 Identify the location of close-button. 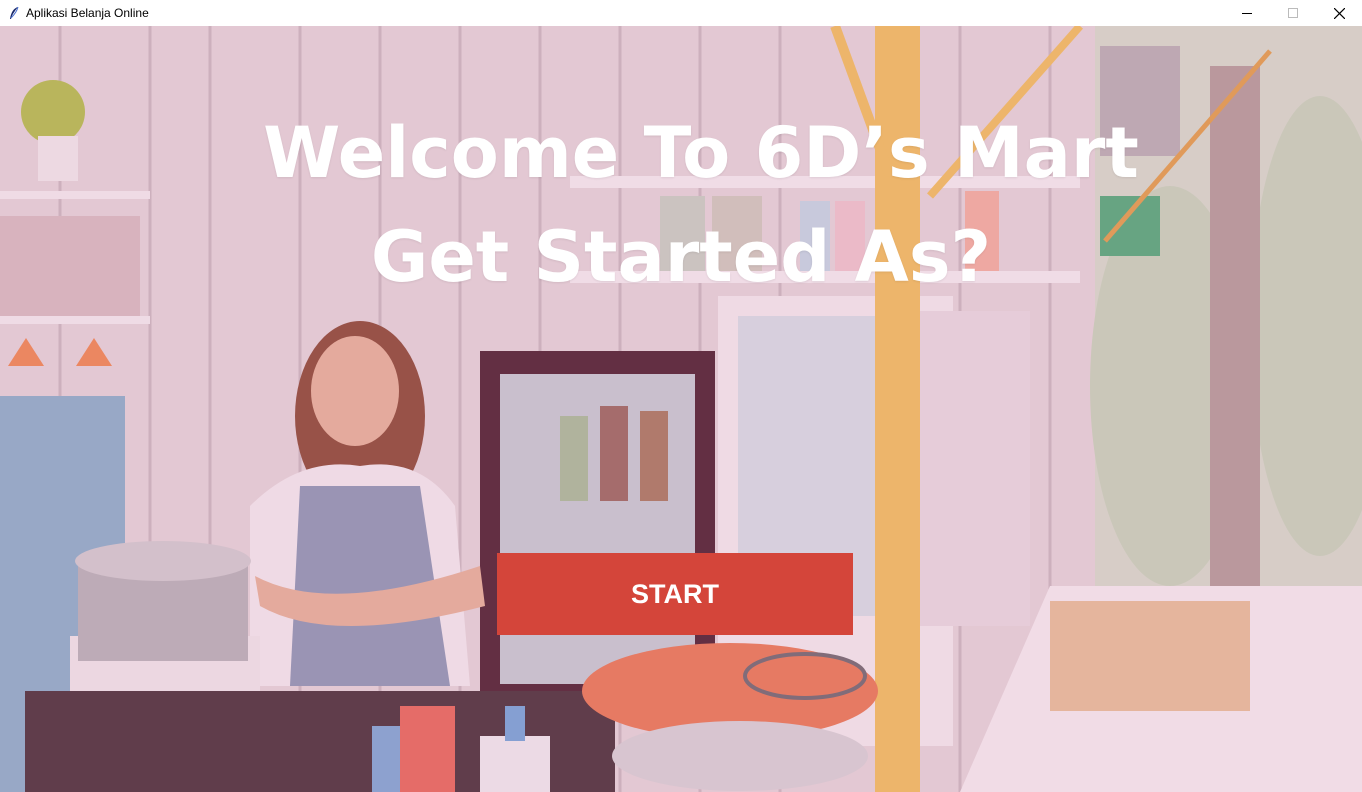
(1339, 13).